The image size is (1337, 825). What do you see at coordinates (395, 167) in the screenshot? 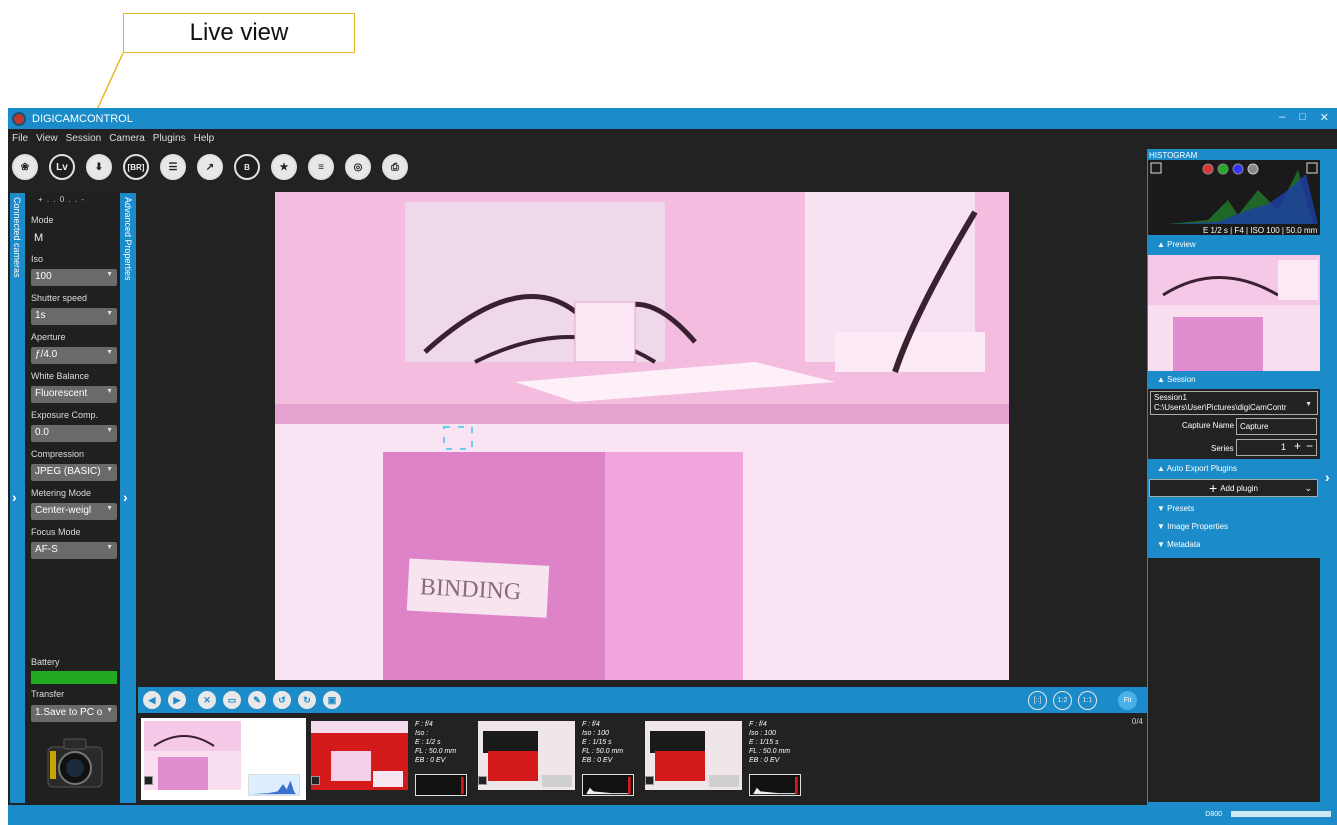
I see `print-button: ⎙` at bounding box center [395, 167].